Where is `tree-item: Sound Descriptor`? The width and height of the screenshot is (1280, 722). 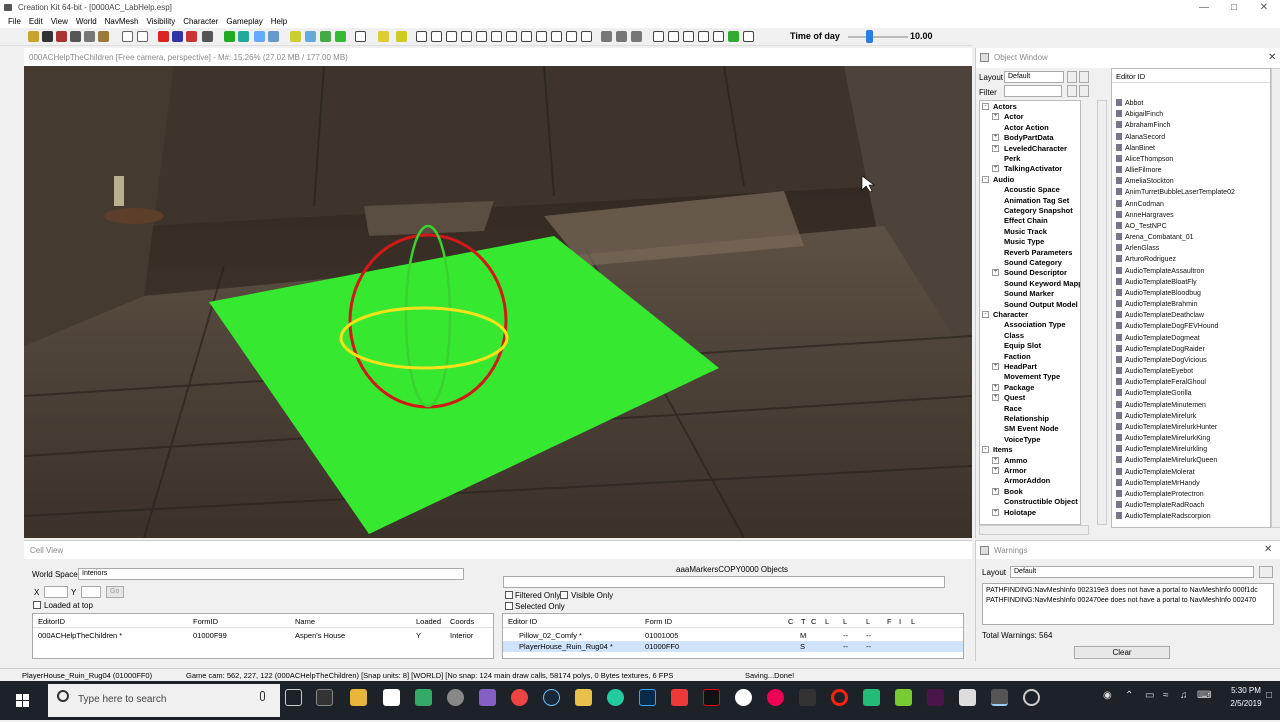 tree-item: Sound Descriptor is located at coordinates (1035, 272).